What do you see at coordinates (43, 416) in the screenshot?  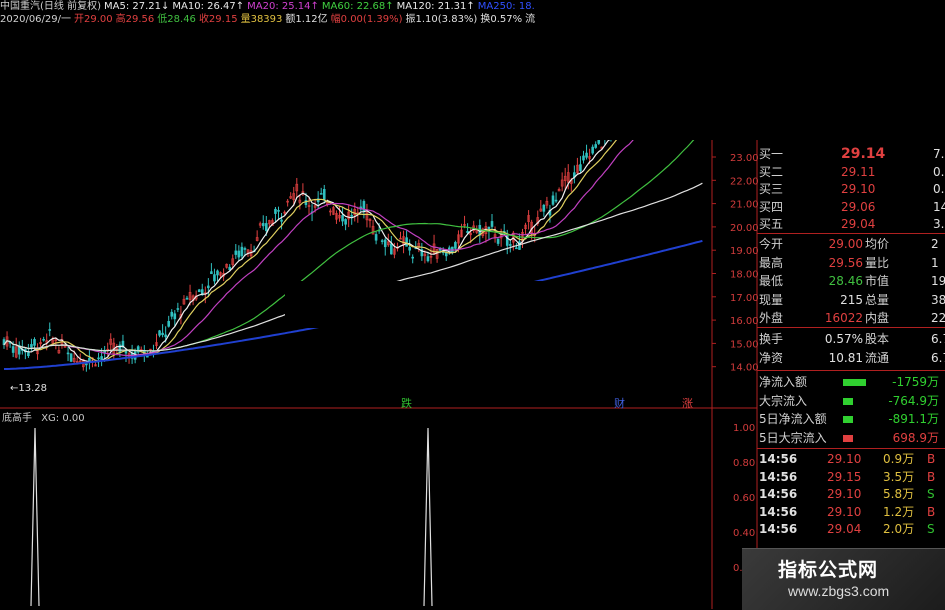 I see `indicator-label: 底高手 XG: 0.00` at bounding box center [43, 416].